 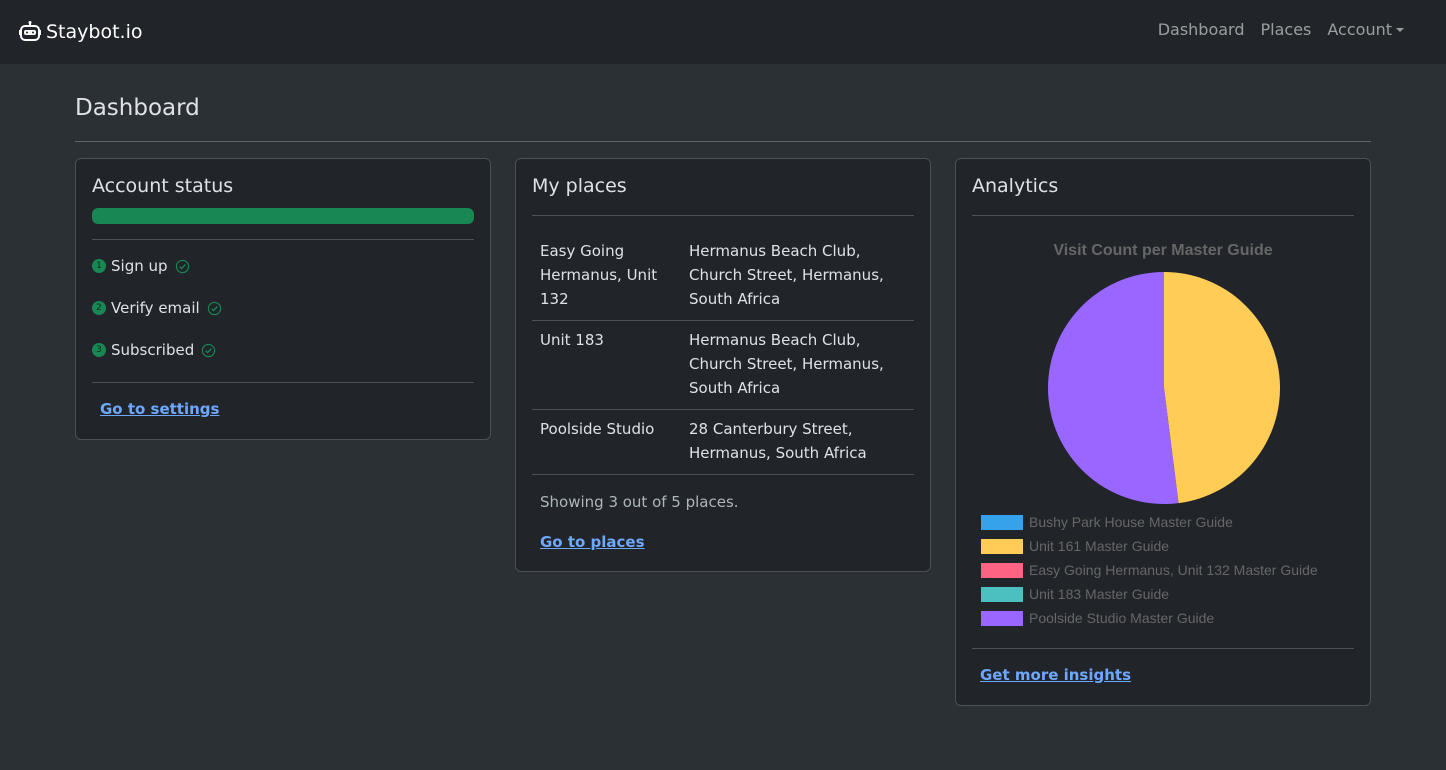 What do you see at coordinates (163, 186) in the screenshot?
I see `account-status-title: Account status` at bounding box center [163, 186].